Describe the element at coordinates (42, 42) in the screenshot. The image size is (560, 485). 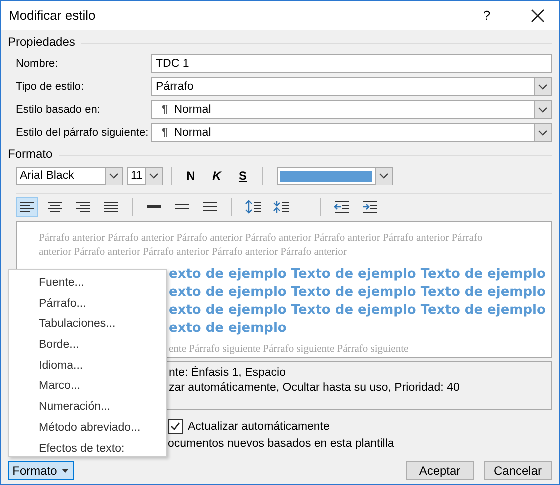
I see `group-heading: Propiedades` at that location.